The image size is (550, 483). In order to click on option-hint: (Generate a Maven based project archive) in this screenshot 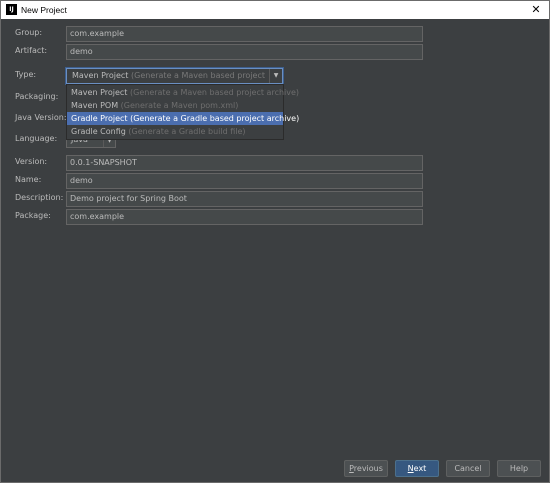, I will do `click(215, 92)`.